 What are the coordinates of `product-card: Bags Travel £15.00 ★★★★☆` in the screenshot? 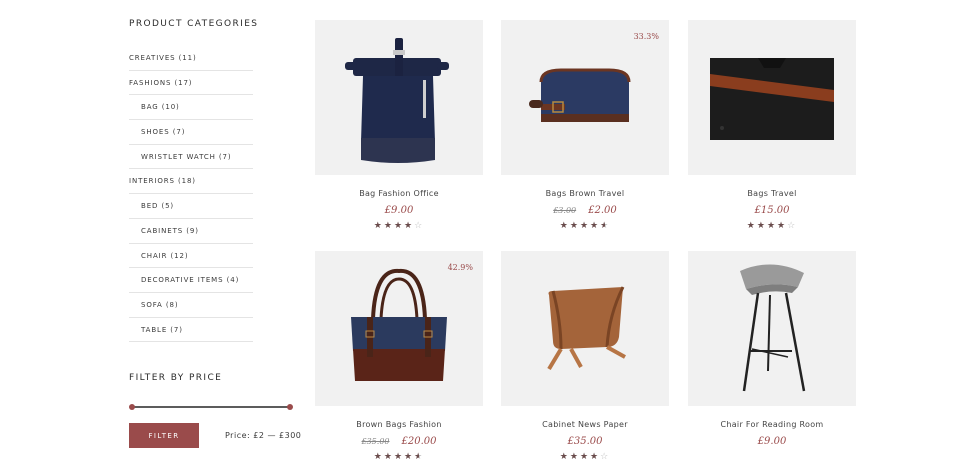 It's located at (772, 128).